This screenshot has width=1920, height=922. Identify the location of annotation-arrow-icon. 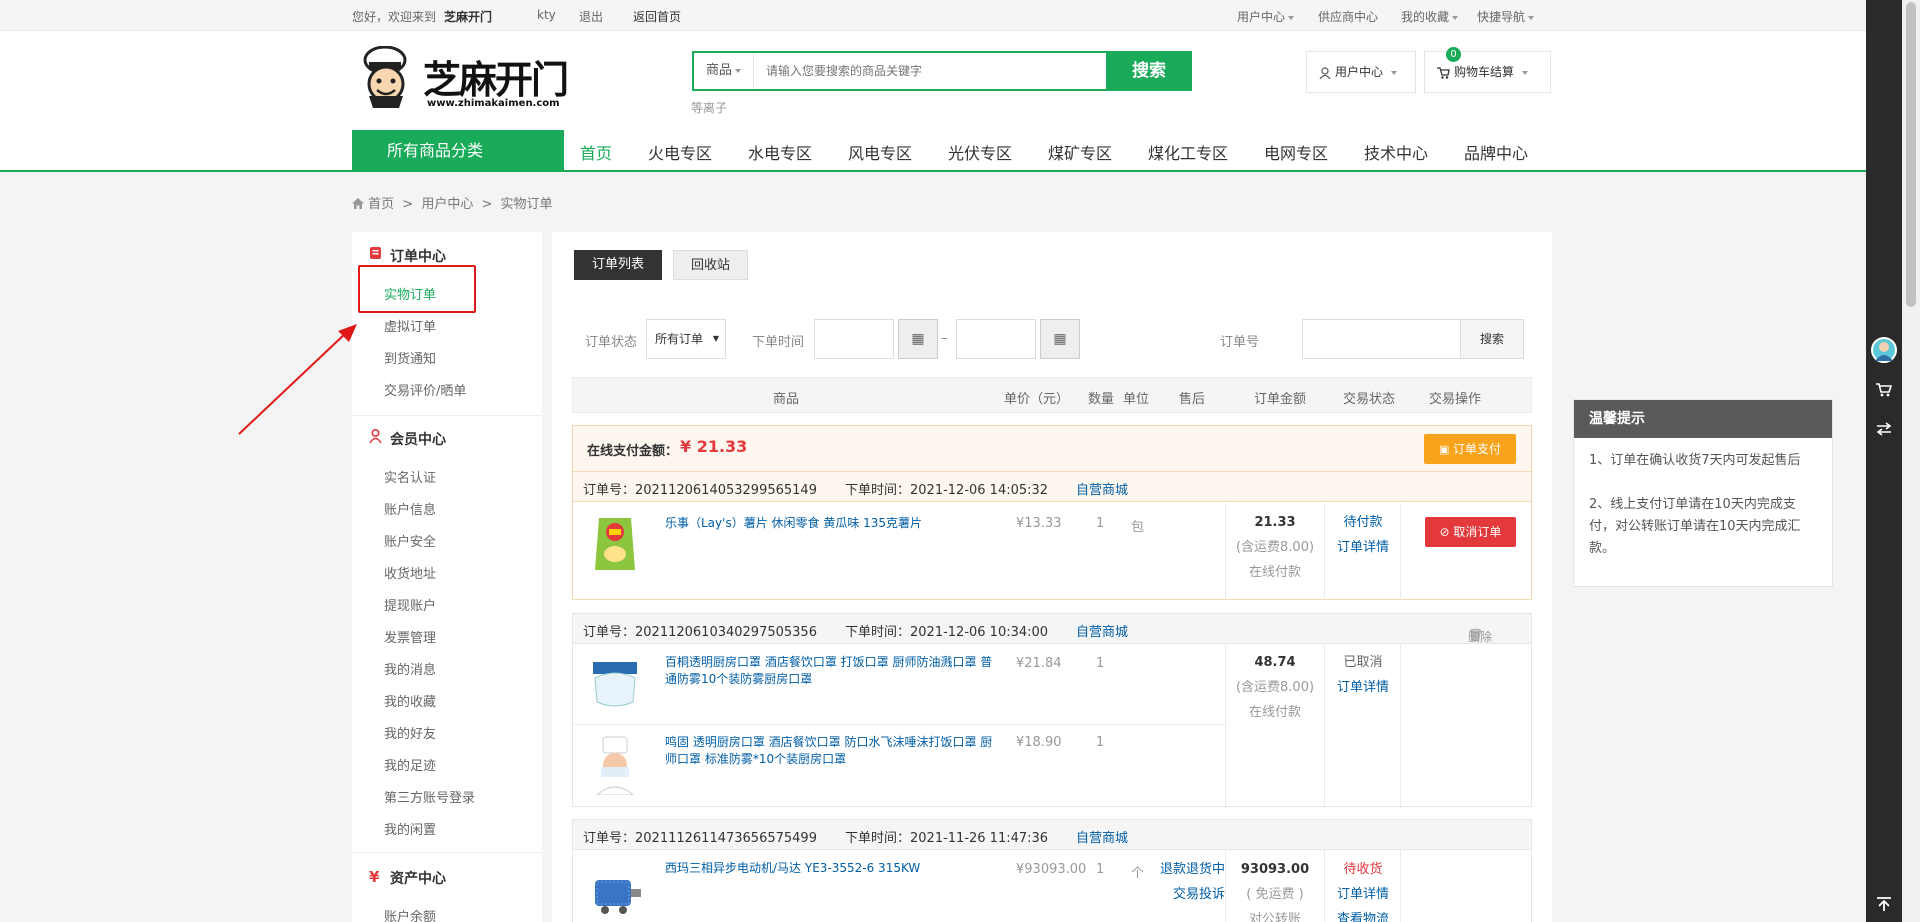
(297, 379).